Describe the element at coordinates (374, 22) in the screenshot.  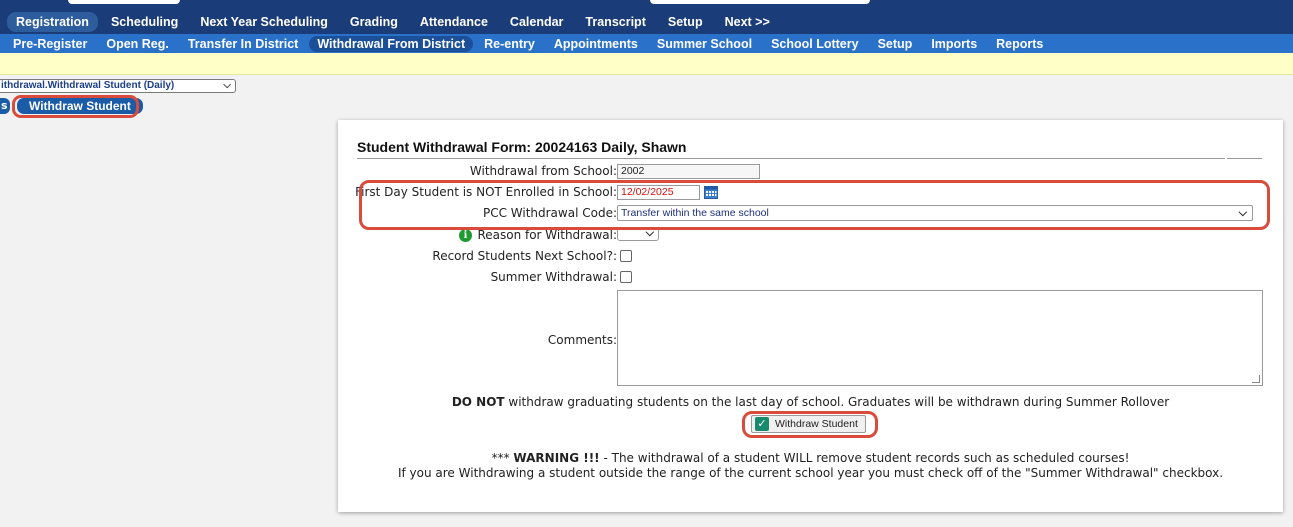
I see `nav-grading: Grading` at that location.